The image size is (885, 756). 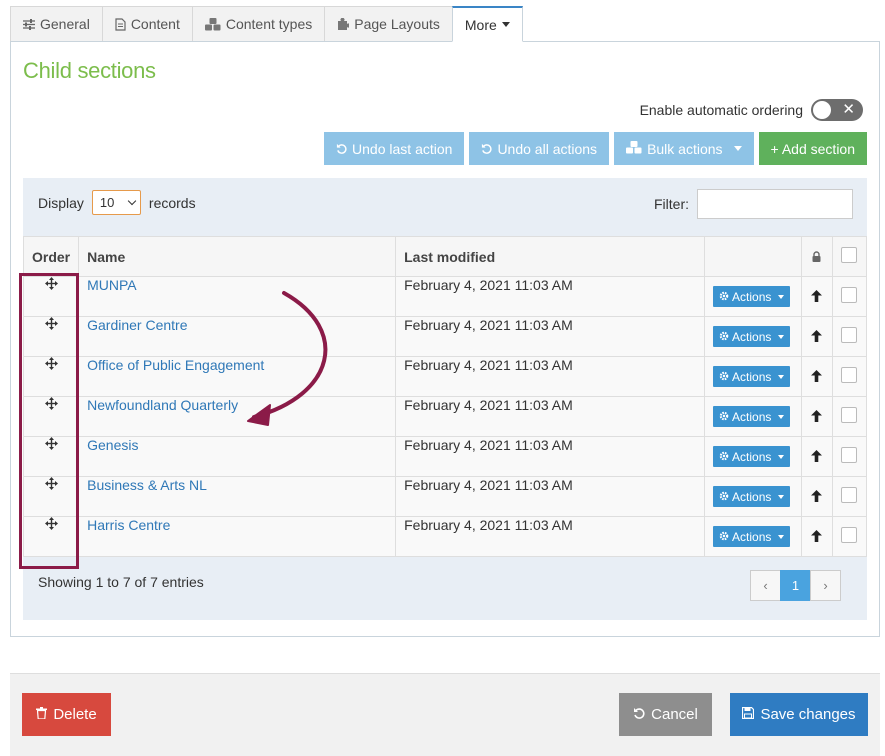 What do you see at coordinates (65, 24) in the screenshot?
I see `tab-general-label: General` at bounding box center [65, 24].